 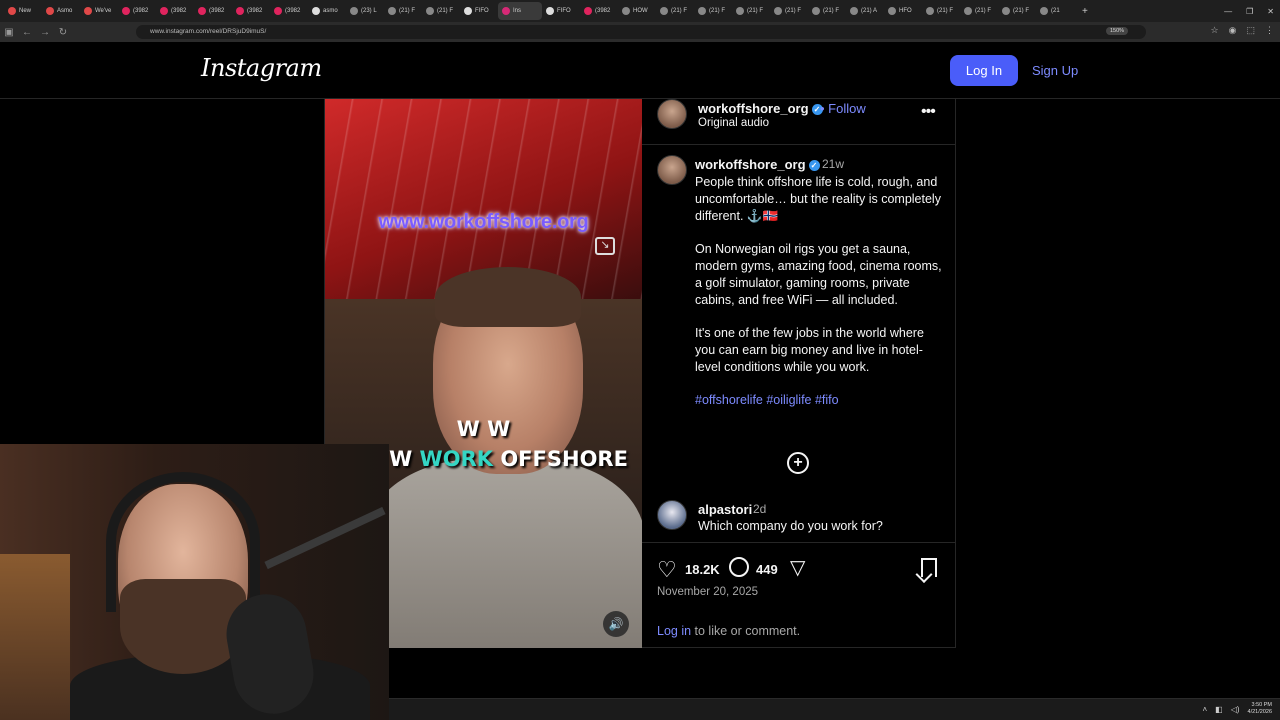 I want to click on sidebar-toggle-icon: ▣, so click(x=9, y=32).